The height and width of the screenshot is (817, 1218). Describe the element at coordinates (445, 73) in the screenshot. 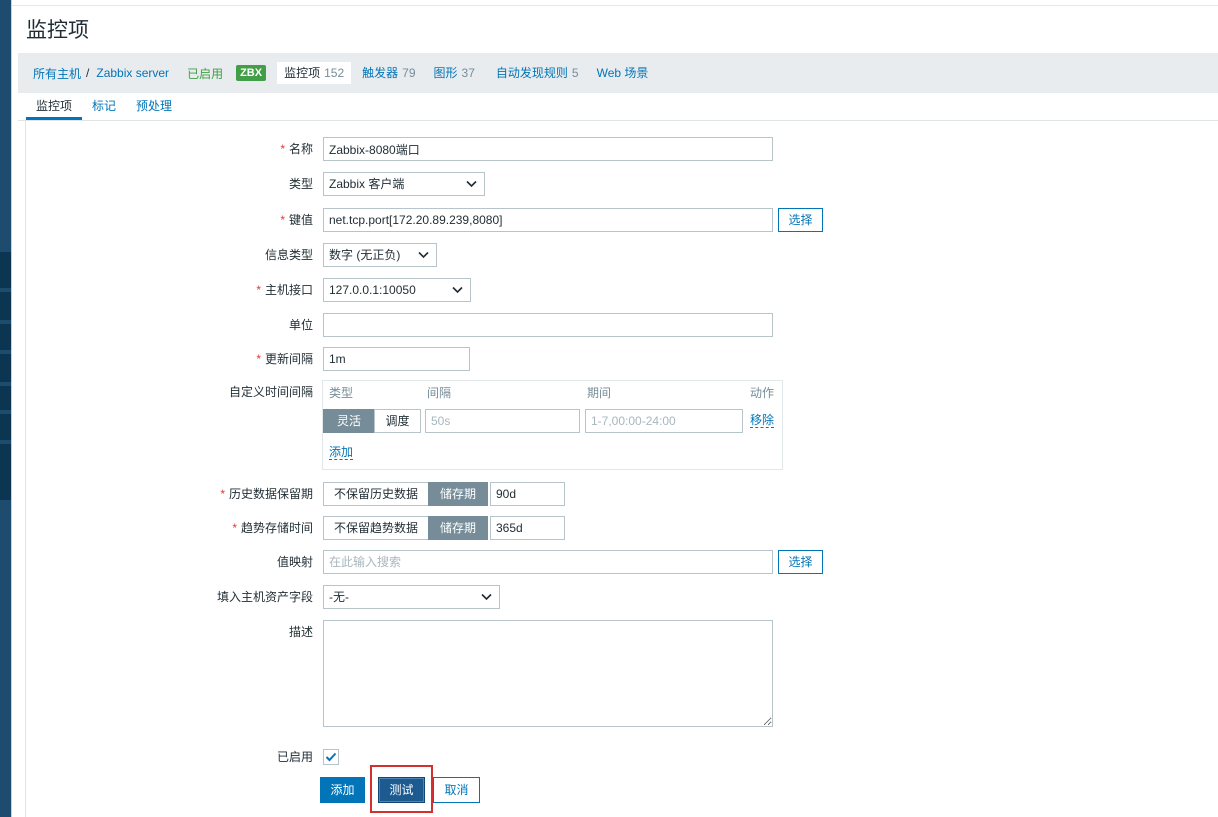

I see `nav-tab-label: 图形` at that location.